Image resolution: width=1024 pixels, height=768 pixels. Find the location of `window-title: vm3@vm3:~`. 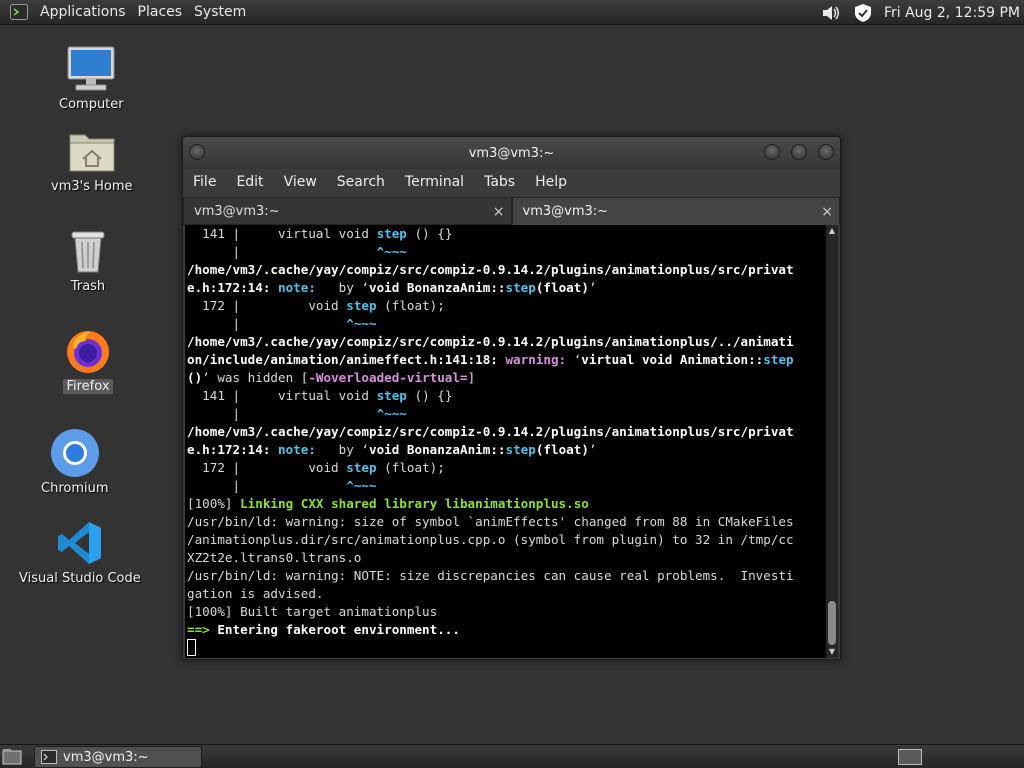

window-title: vm3@vm3:~ is located at coordinates (511, 153).